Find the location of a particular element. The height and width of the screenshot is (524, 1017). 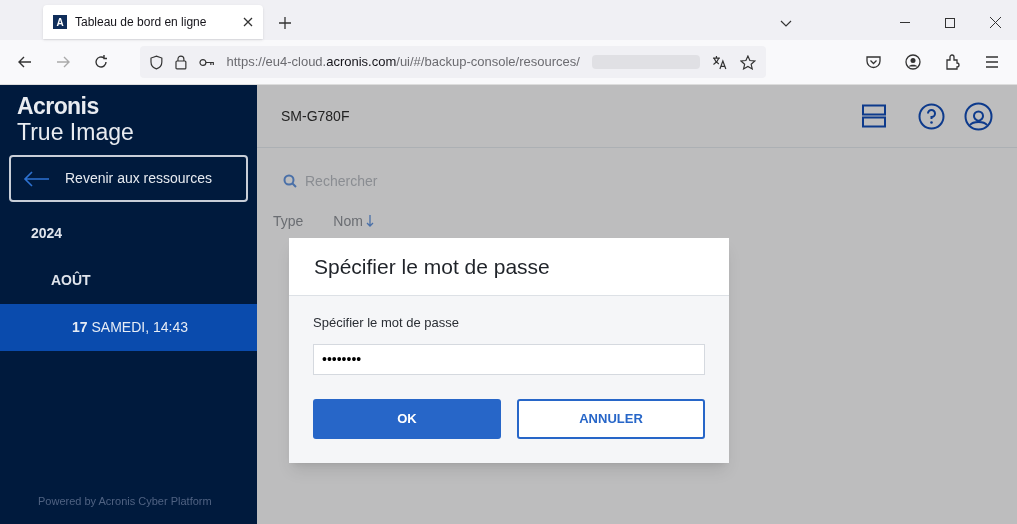

url-text: https://eu4-cloud.acronis.com/ui/#/backup-console/resources/ is located at coordinates (403, 62).